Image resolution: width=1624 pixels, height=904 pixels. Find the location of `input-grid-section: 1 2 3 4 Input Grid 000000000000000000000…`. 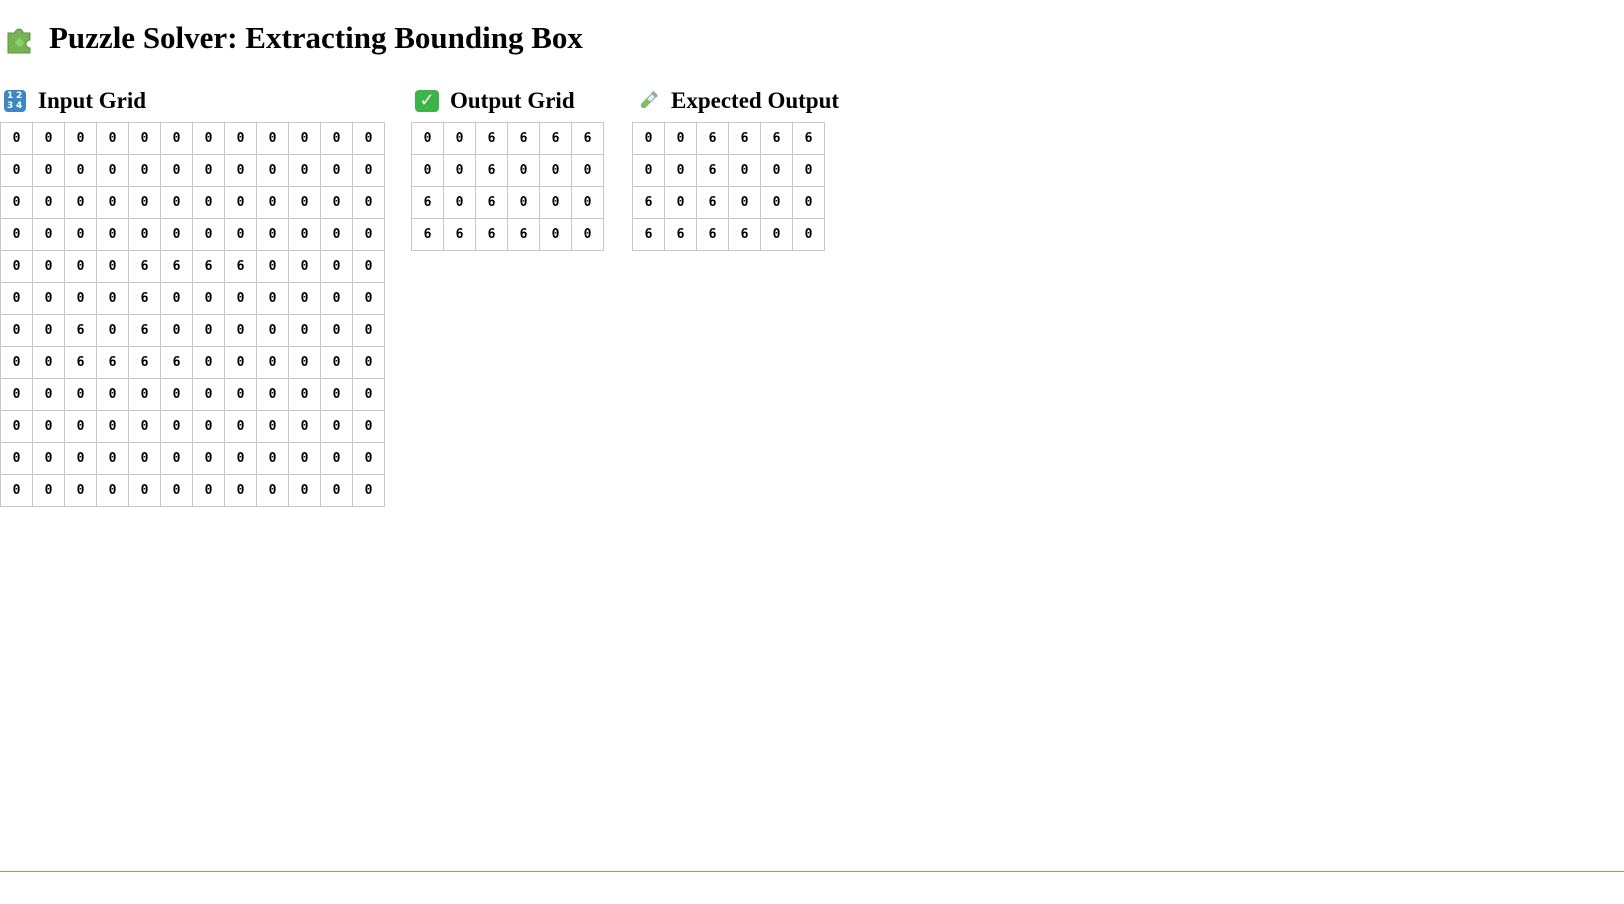

input-grid-section: 1 2 3 4 Input Grid 000000000000000000000… is located at coordinates (192, 295).